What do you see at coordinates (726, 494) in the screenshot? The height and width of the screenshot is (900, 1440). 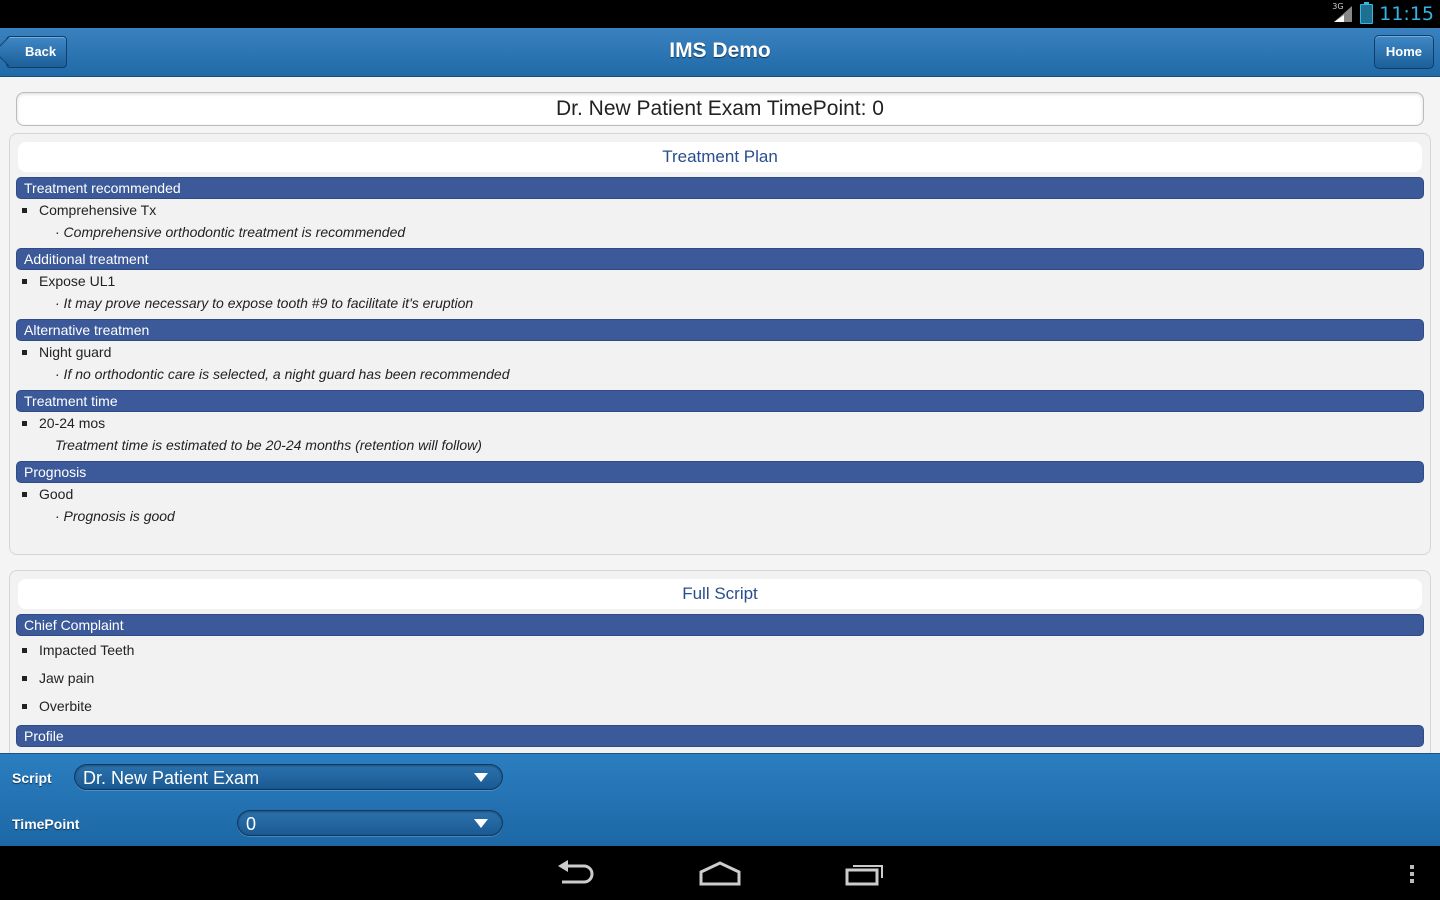 I see `list-item: Good` at bounding box center [726, 494].